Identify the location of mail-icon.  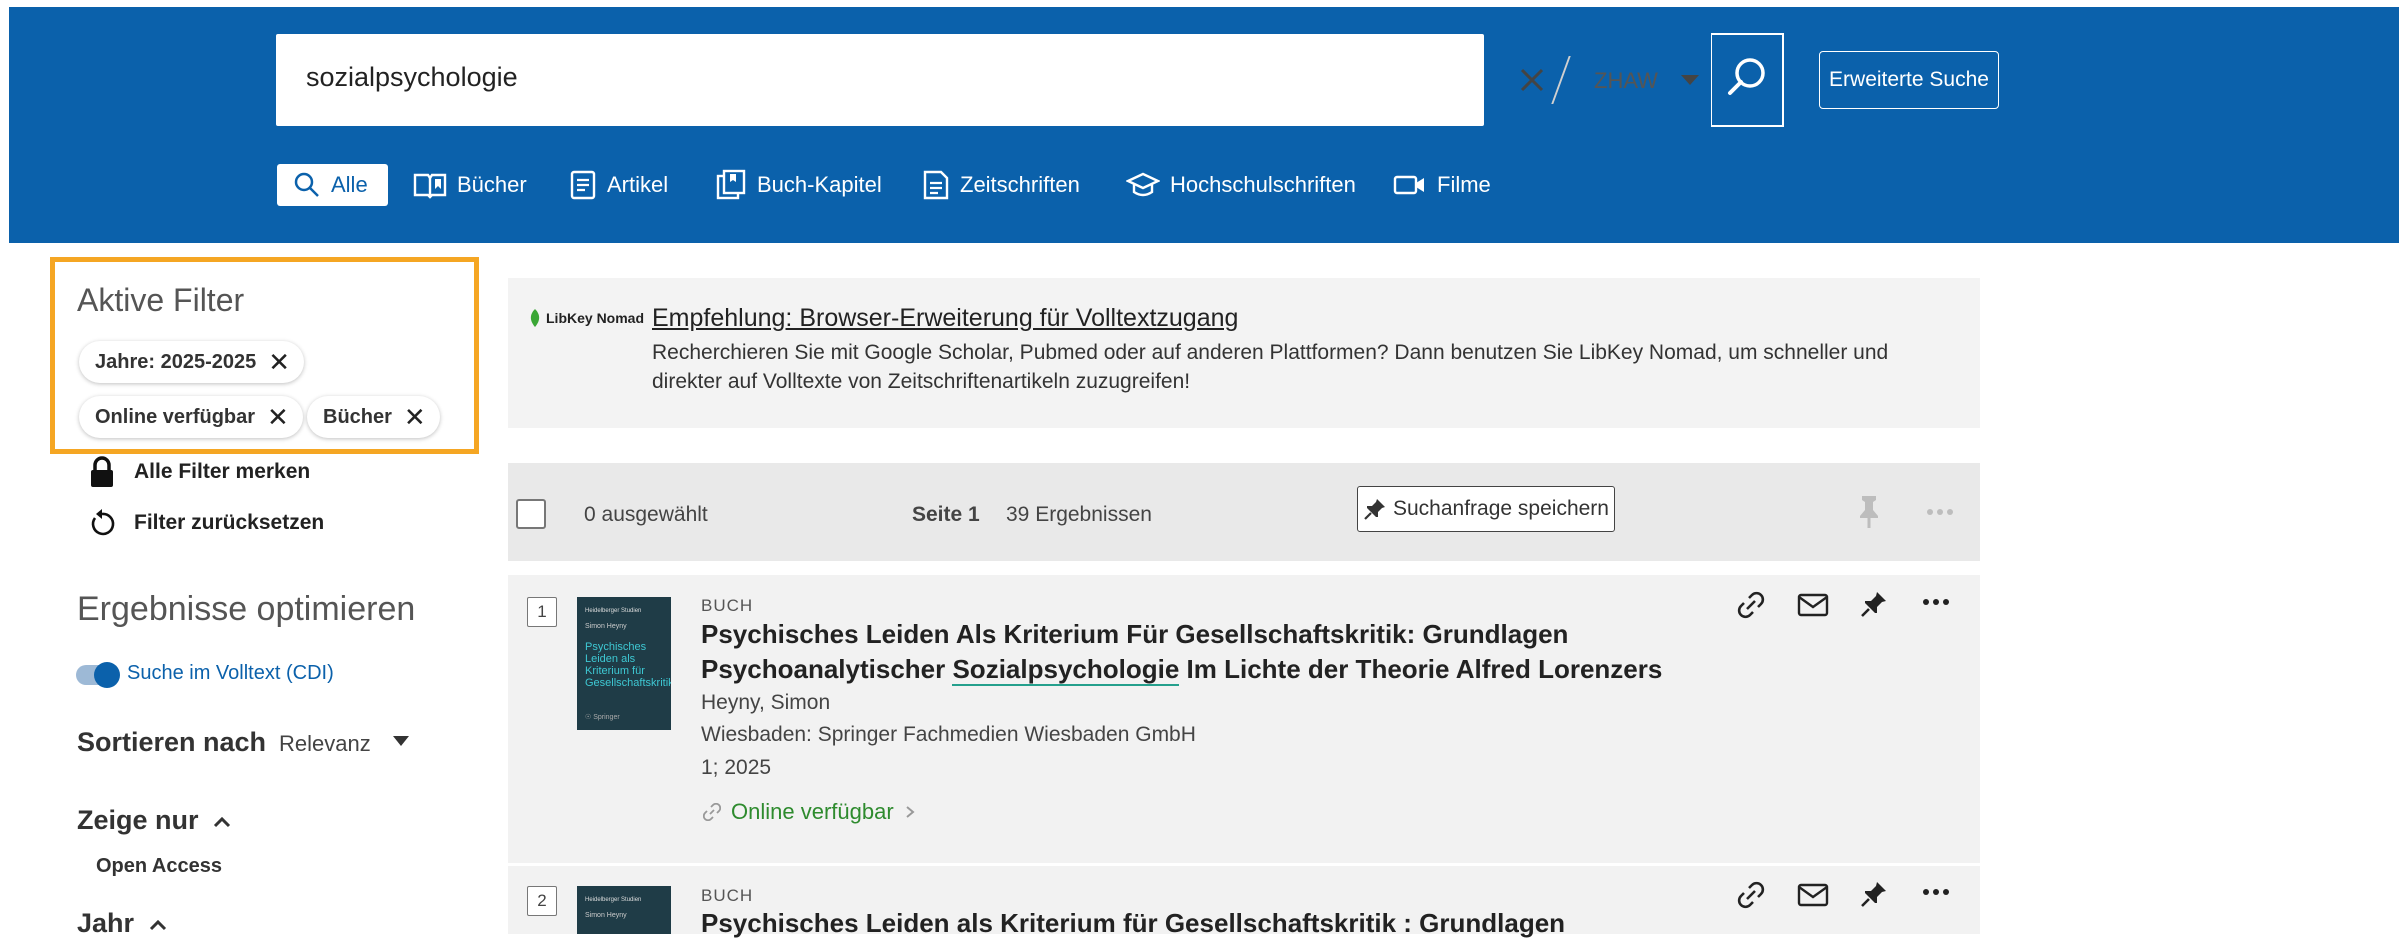
(1813, 605).